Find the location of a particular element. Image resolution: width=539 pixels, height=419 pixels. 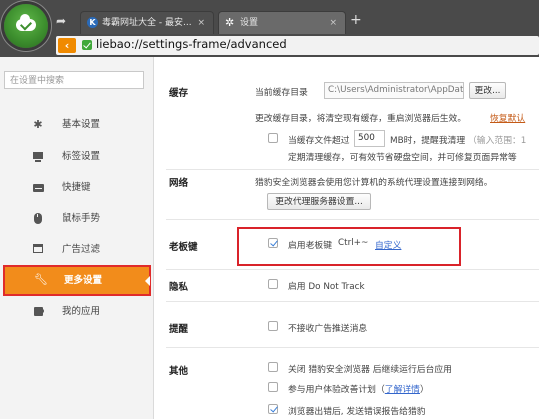

sidebar-item-more-settings: 🔧︎ 更多设置 is located at coordinates (77, 280).